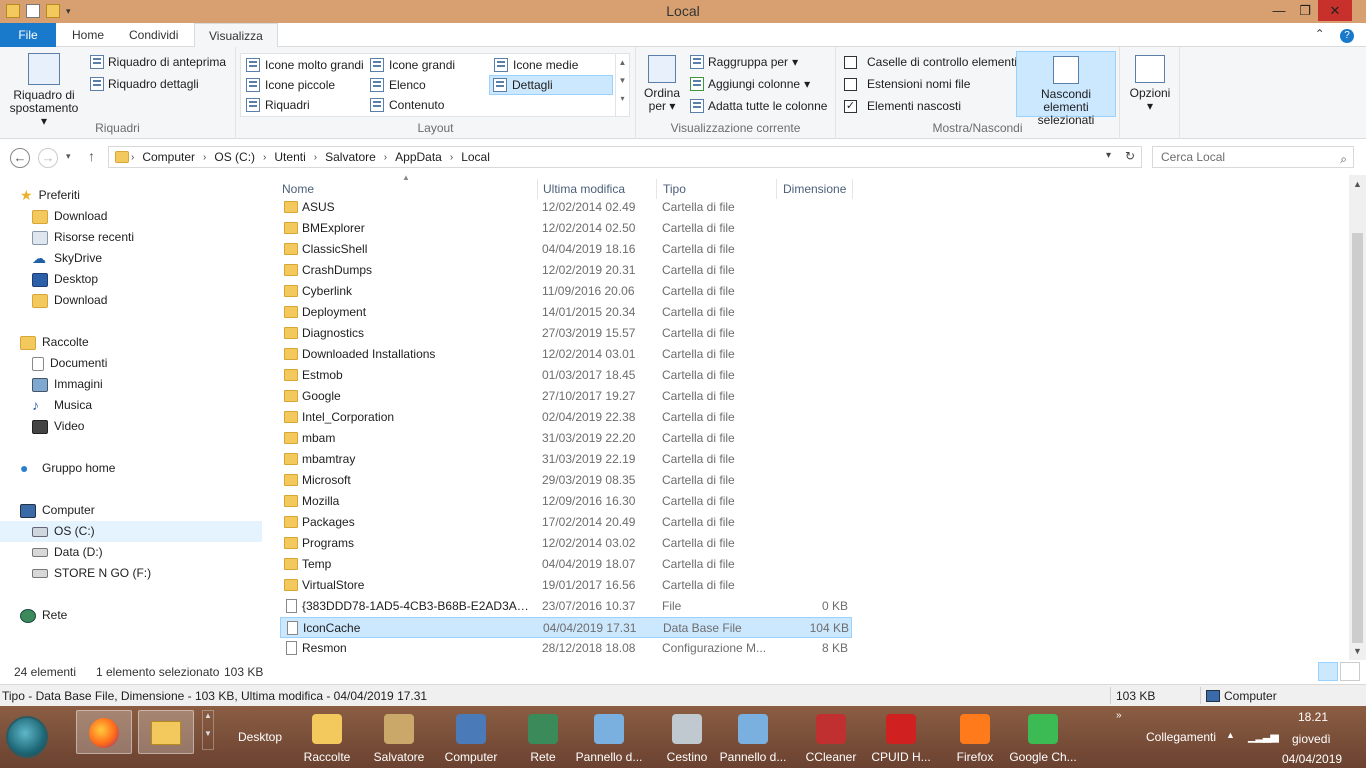  I want to click on desktop-toolbar-label: Desktop, so click(260, 737).